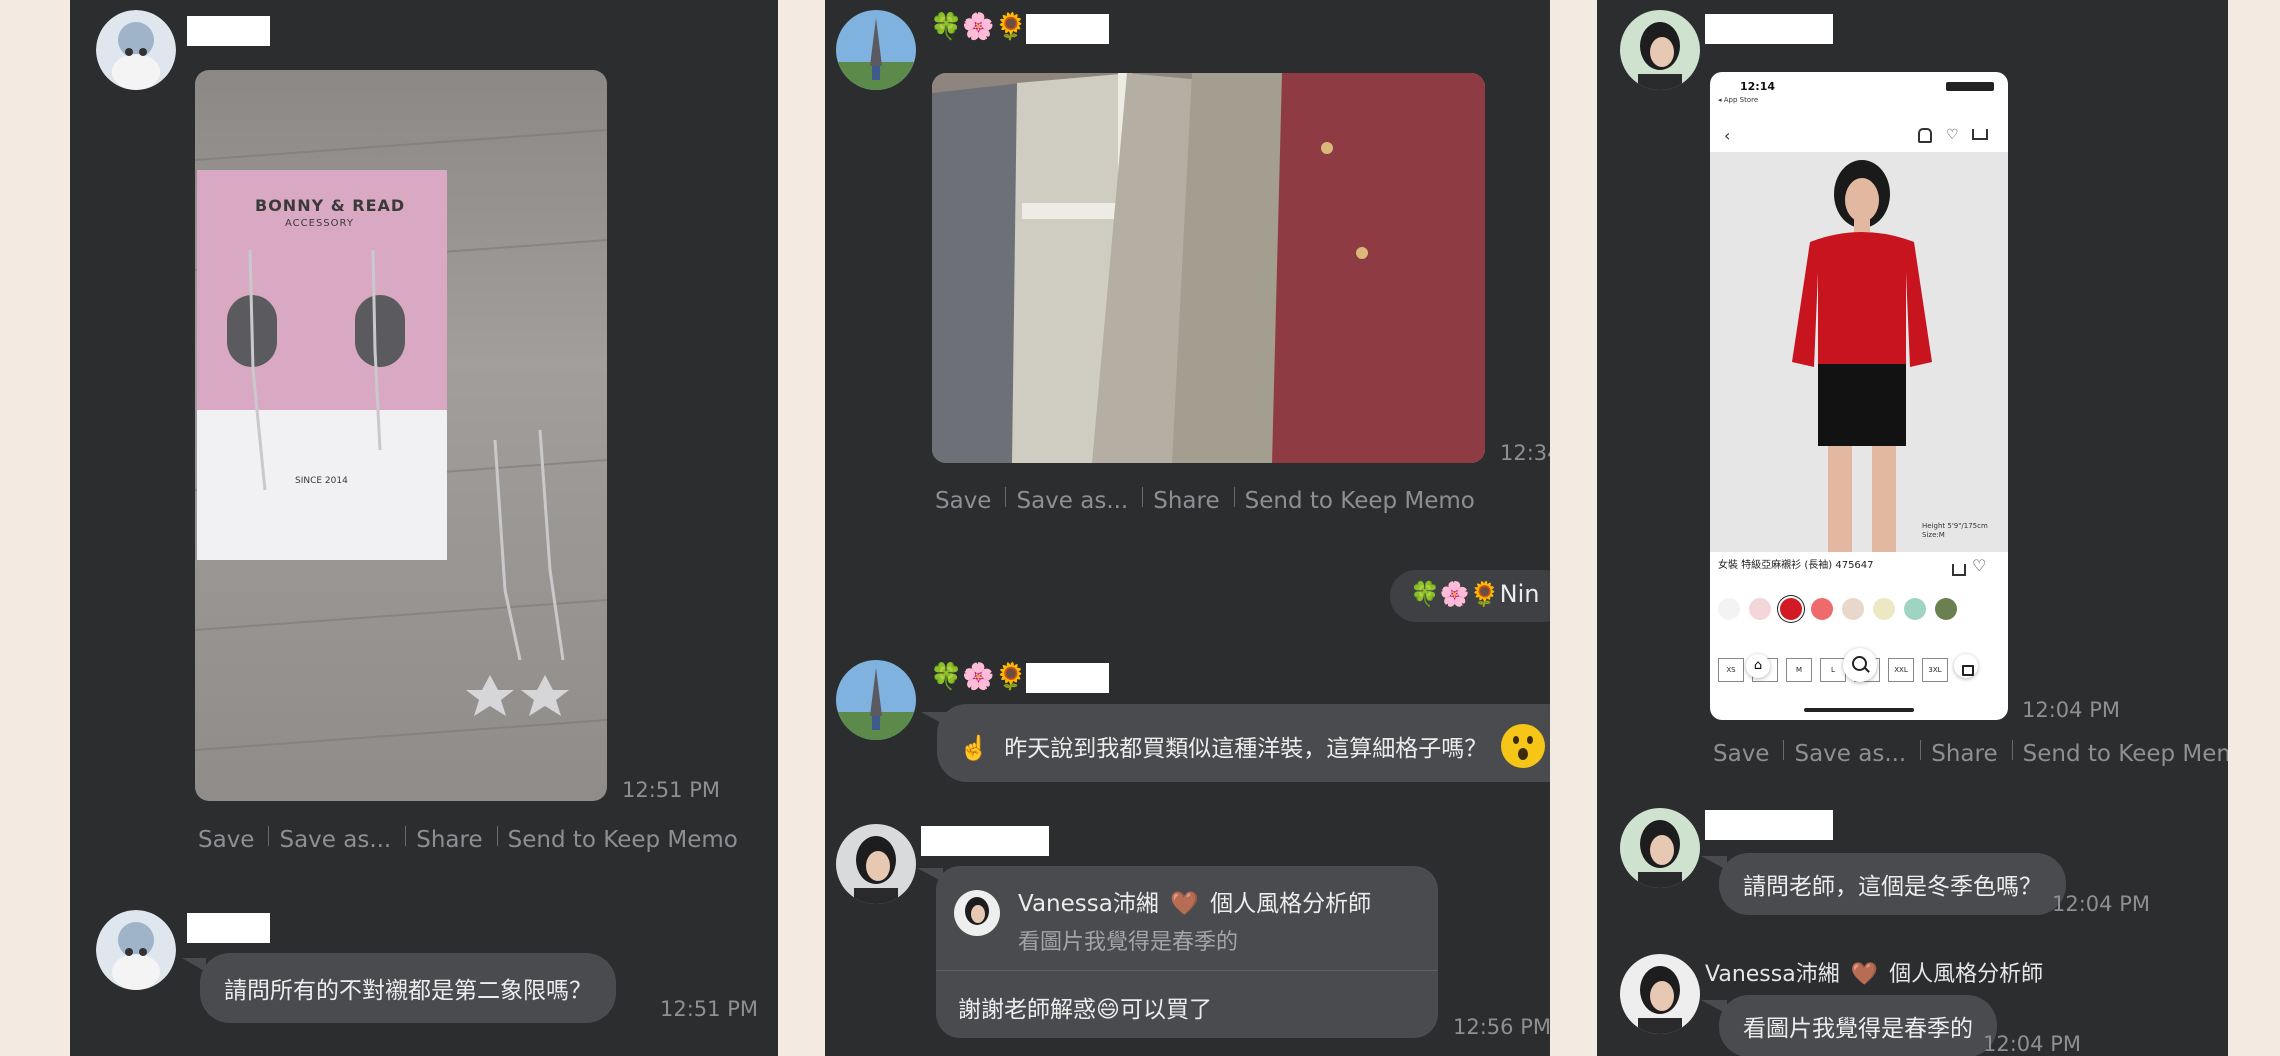 Image resolution: width=2280 pixels, height=1056 pixels. What do you see at coordinates (408, 991) in the screenshot?
I see `message-text: 請問所有的不對襯都是第二象限嗎？` at bounding box center [408, 991].